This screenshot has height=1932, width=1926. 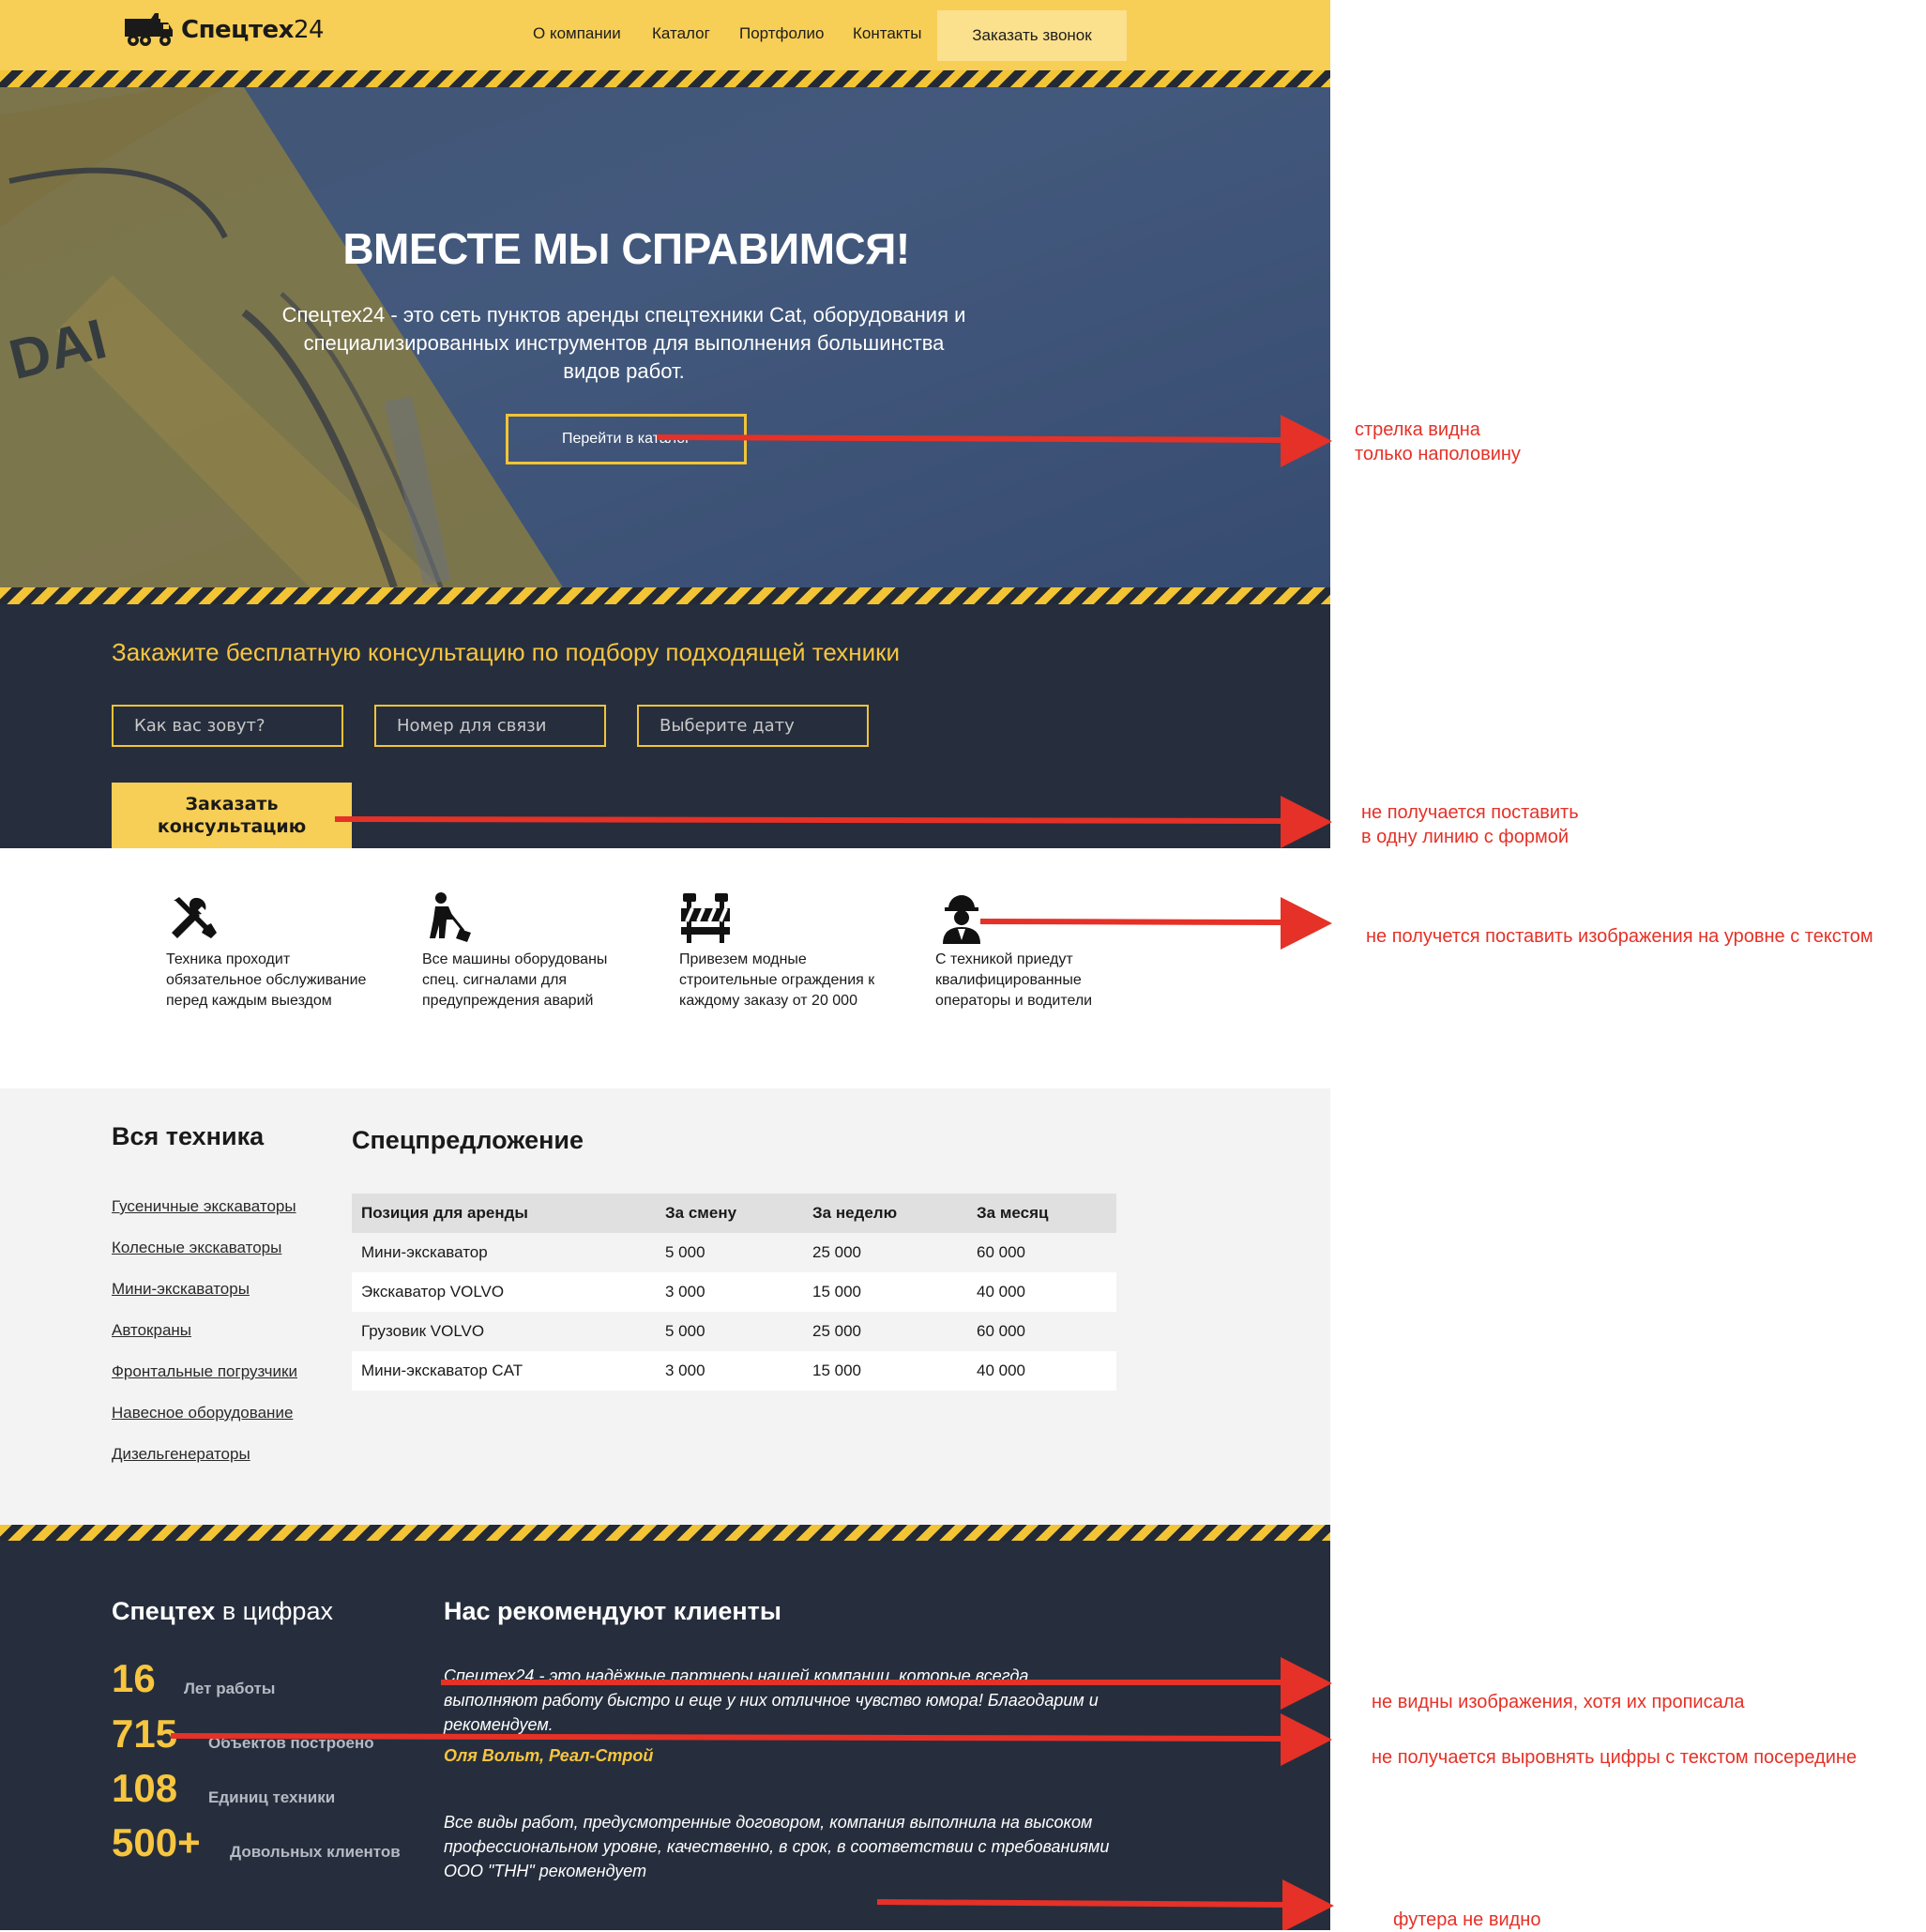 I want to click on stat-label: Объектов построено, so click(x=291, y=1743).